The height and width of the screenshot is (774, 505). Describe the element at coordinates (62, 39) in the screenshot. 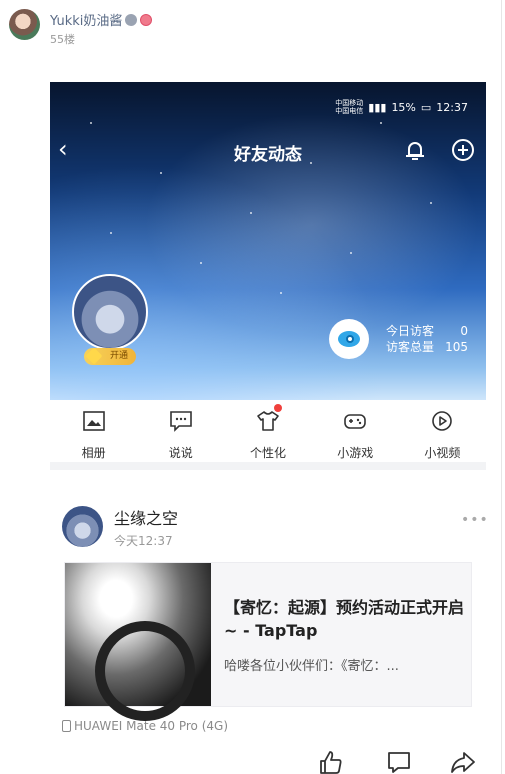

I see `floor-number: 55楼` at that location.